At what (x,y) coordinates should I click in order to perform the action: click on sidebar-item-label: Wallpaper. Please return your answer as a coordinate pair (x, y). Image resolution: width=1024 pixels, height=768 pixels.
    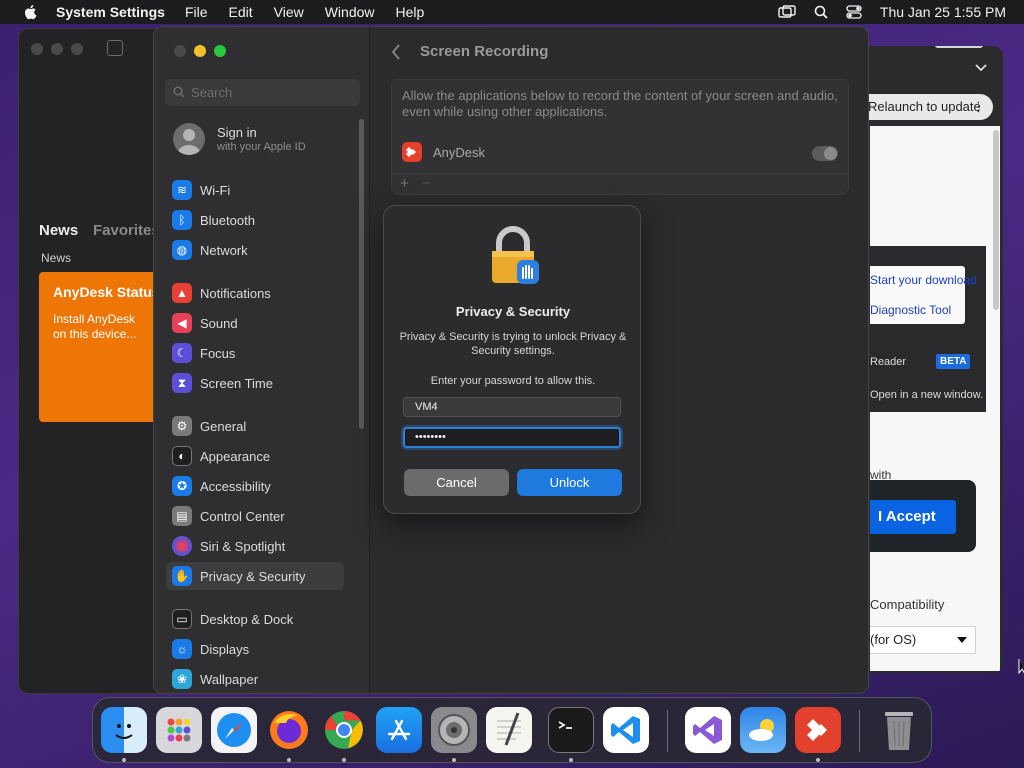
    Looking at the image, I should click on (229, 679).